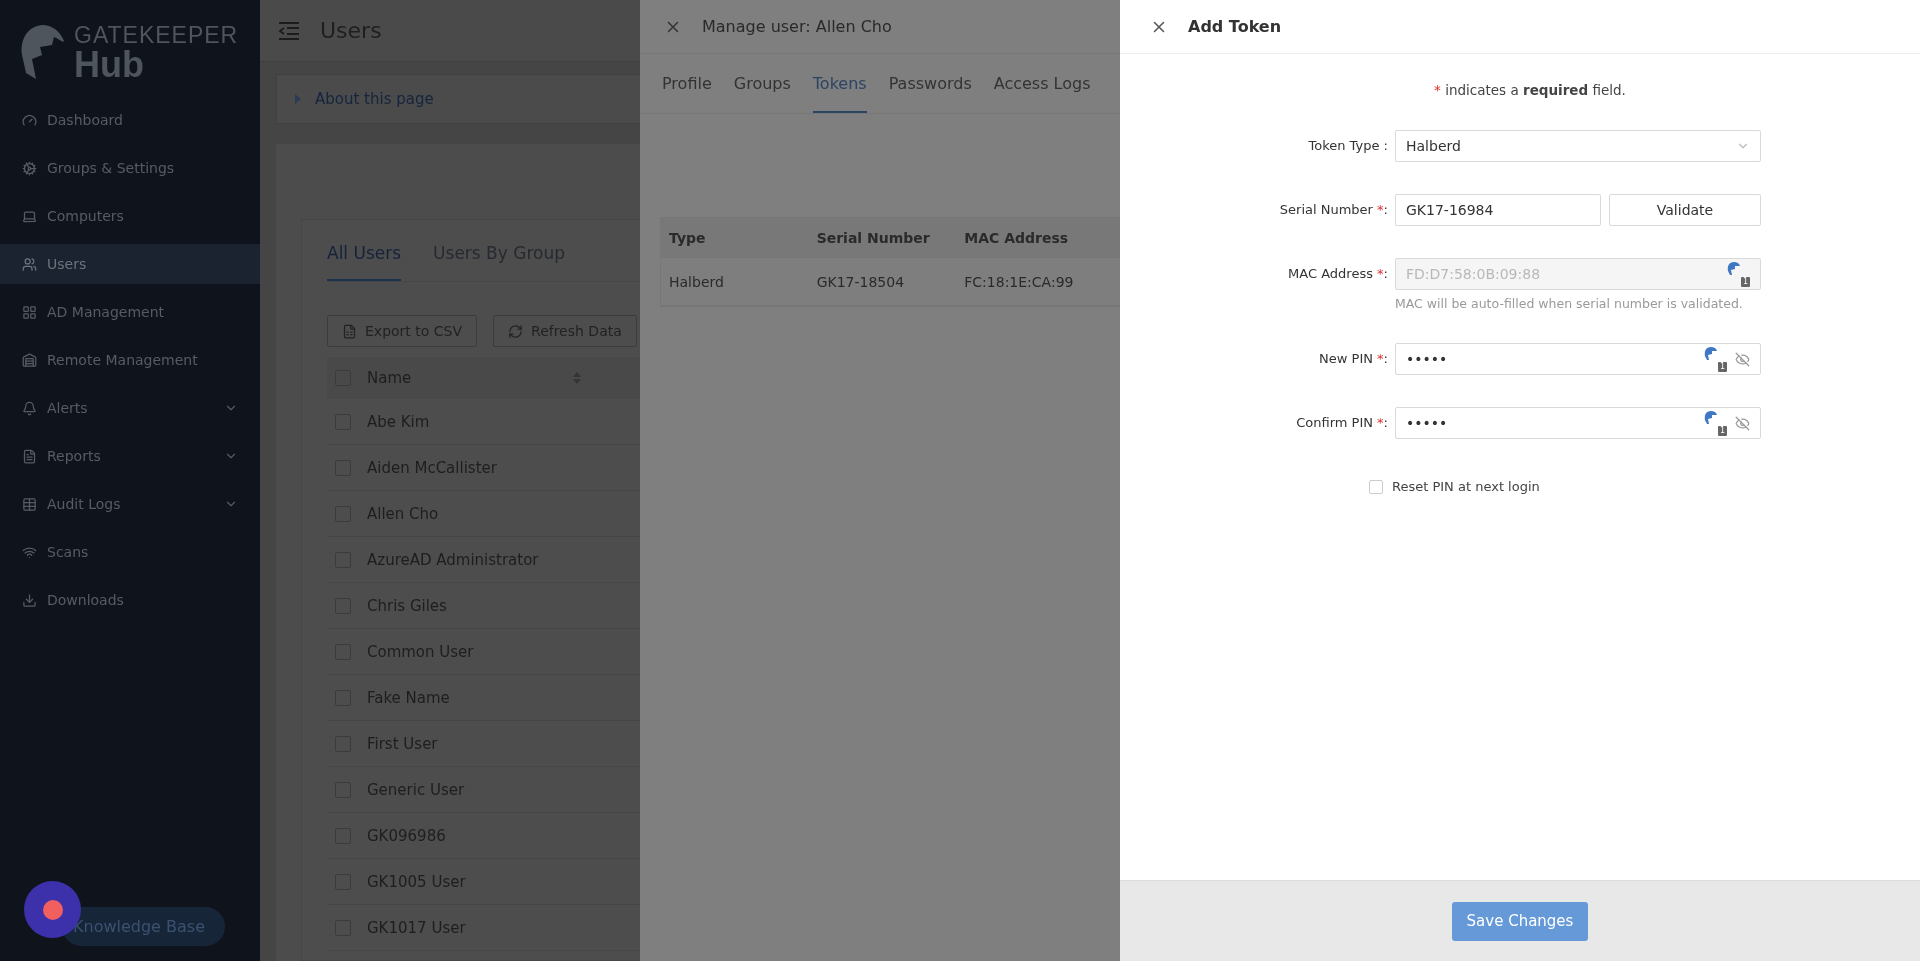  What do you see at coordinates (1434, 146) in the screenshot?
I see `field-value: Halberd` at bounding box center [1434, 146].